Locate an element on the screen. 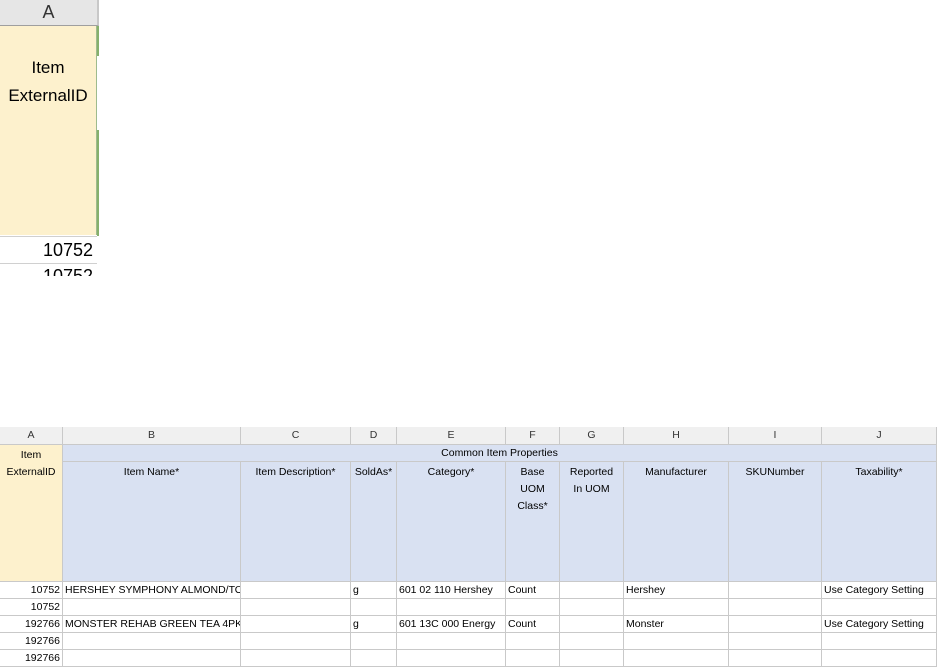  header-cell-base-uom-class: Base UOM Class* is located at coordinates (533, 522).